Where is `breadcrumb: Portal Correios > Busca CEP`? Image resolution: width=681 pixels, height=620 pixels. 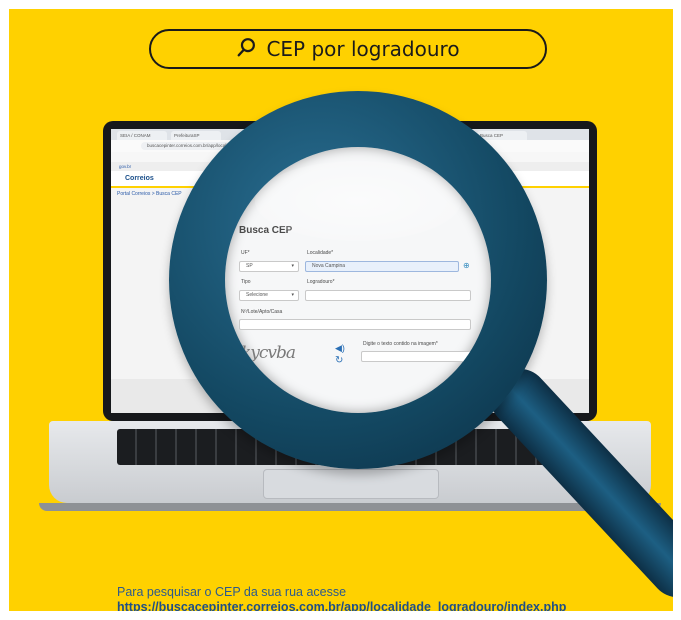 breadcrumb: Portal Correios > Busca CEP is located at coordinates (149, 194).